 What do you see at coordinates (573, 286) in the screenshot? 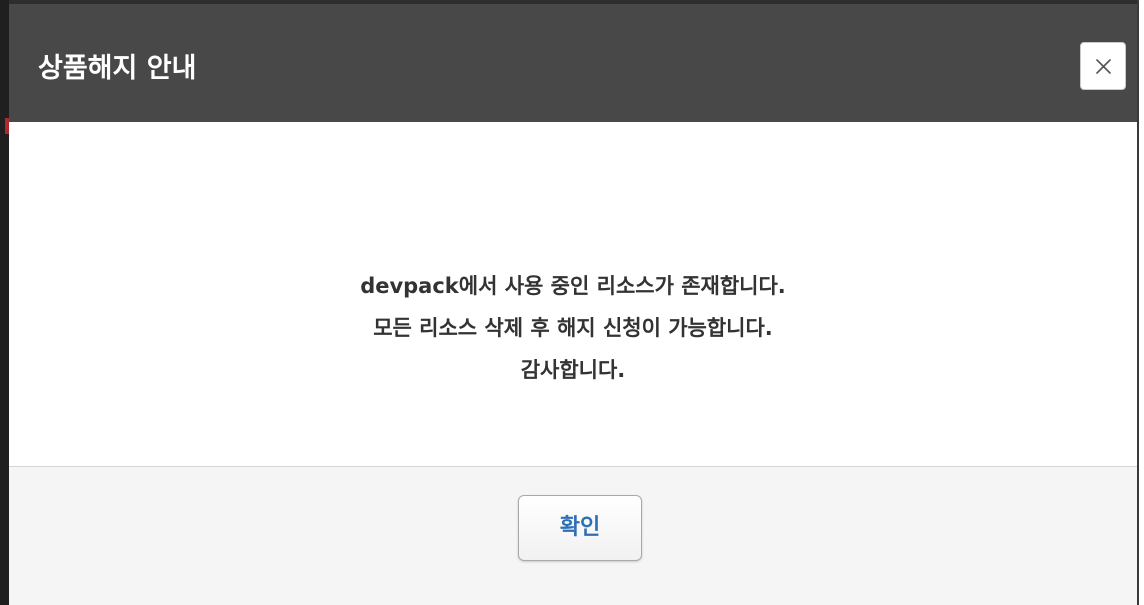
I see `message-line-1: devpack에서 사용 중인 리소스가 존재합니다.` at bounding box center [573, 286].